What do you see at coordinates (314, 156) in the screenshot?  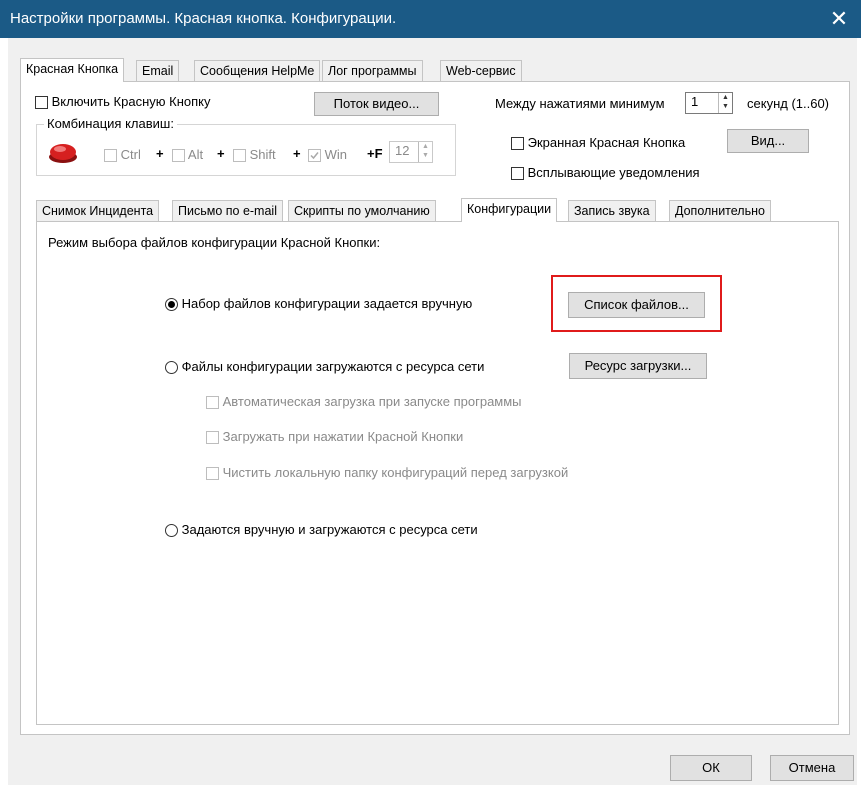 I see `checkbox-checked-icon` at bounding box center [314, 156].